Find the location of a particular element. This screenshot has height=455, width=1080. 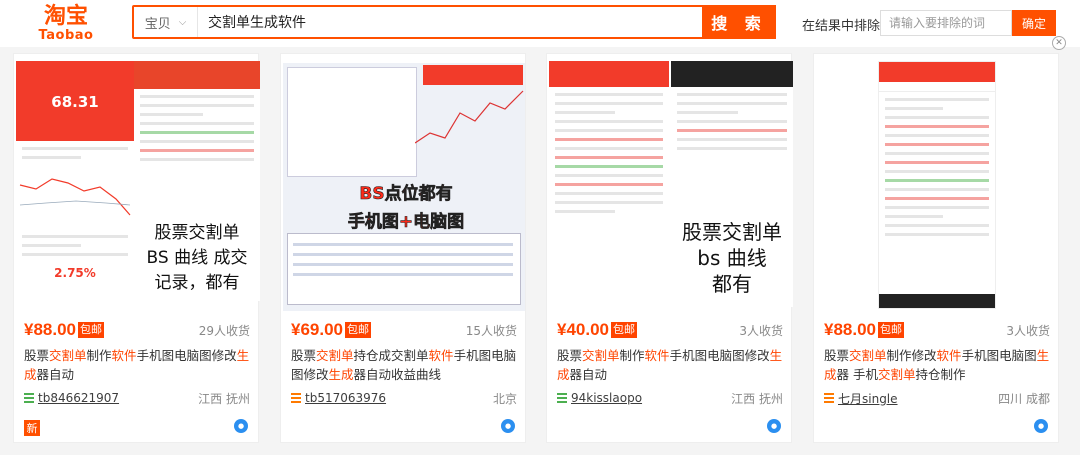

search-button: 搜 索 is located at coordinates (739, 22).